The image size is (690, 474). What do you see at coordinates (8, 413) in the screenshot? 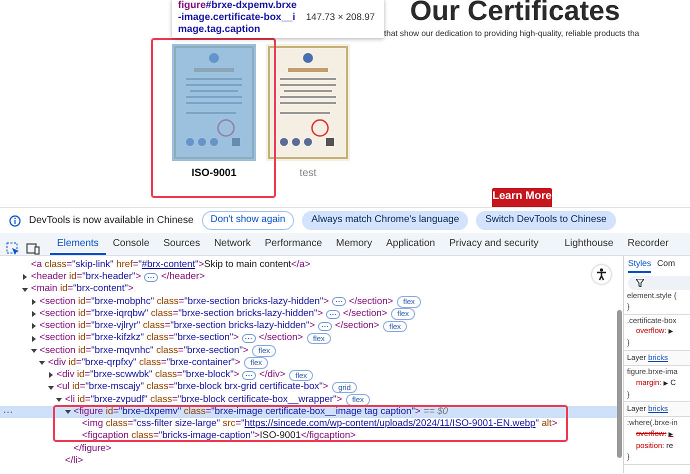
I see `gutter-dots: ···` at bounding box center [8, 413].